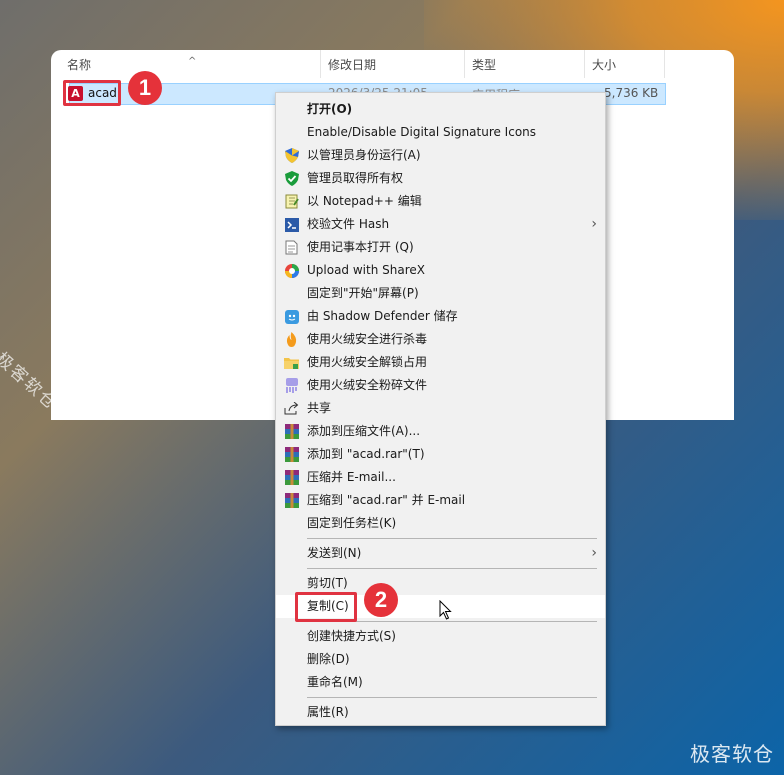  I want to click on menu-item-huorong-unlock: 使用火绒安全解锁占用, so click(440, 362).